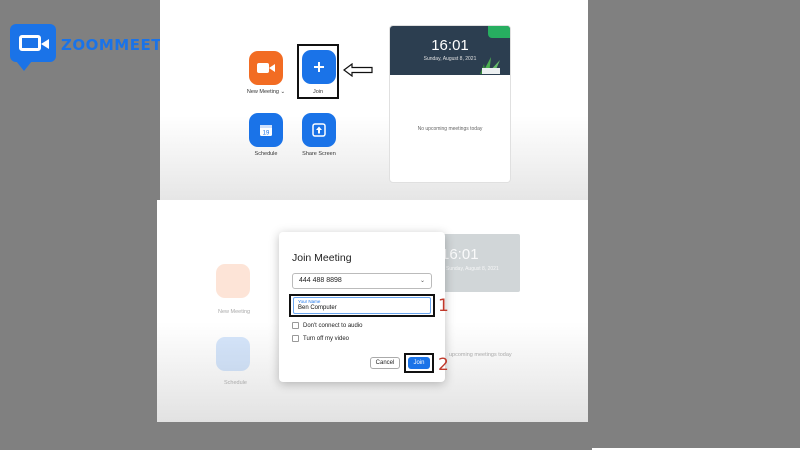 Image resolution: width=800 pixels, height=450 pixels. What do you see at coordinates (318, 71) in the screenshot?
I see `join-highlight-box` at bounding box center [318, 71].